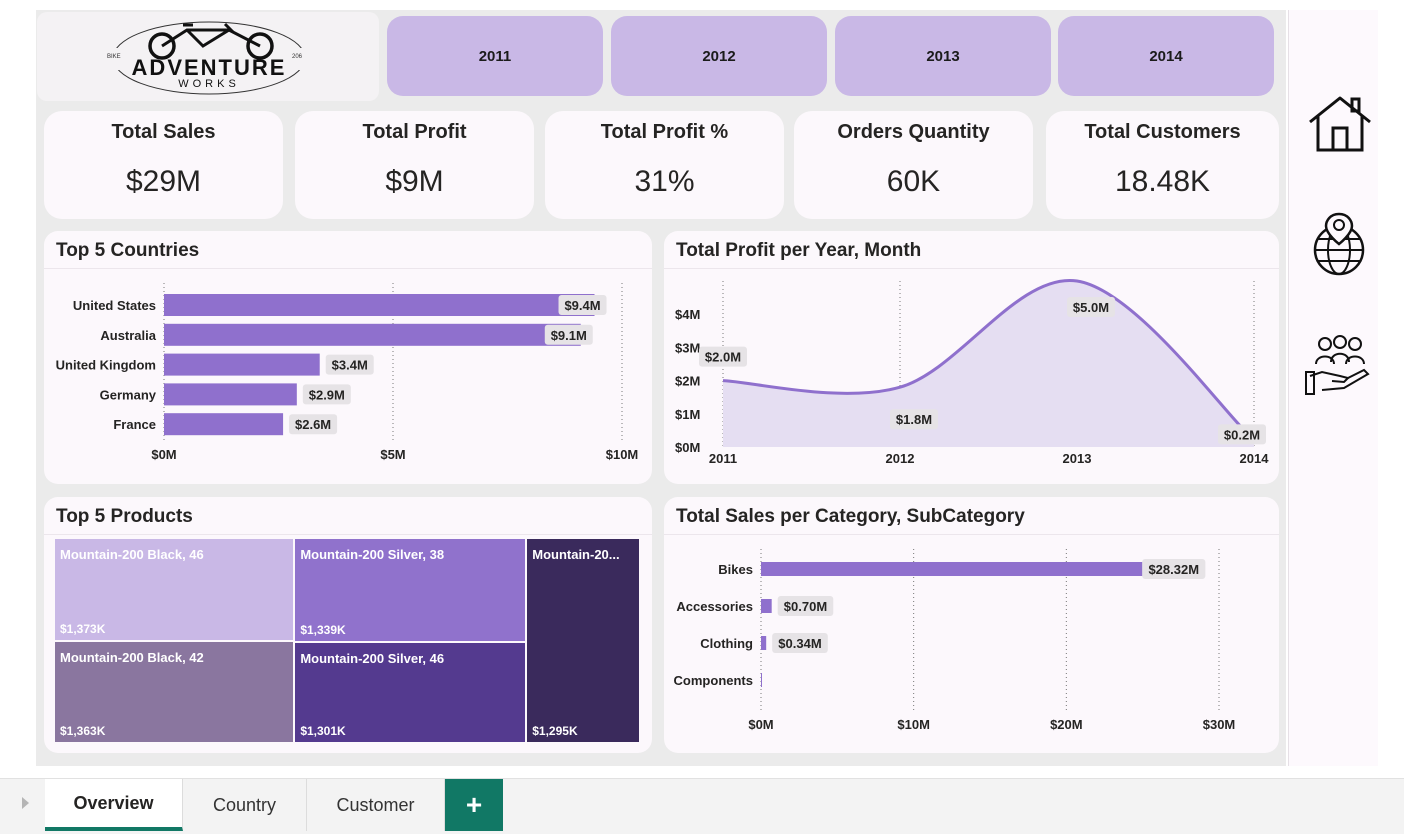  Describe the element at coordinates (297, 57) in the screenshot. I see `logo-small-right: 206` at that location.